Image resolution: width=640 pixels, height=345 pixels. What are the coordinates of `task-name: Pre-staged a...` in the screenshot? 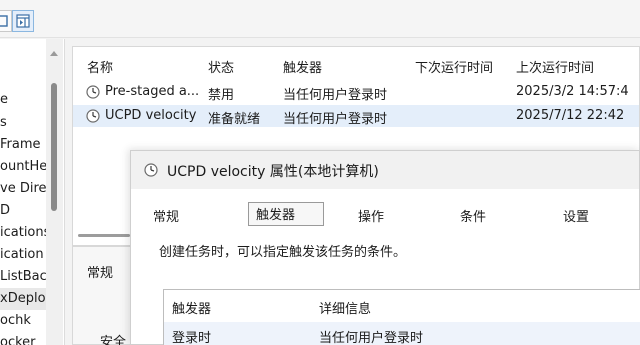 It's located at (152, 91).